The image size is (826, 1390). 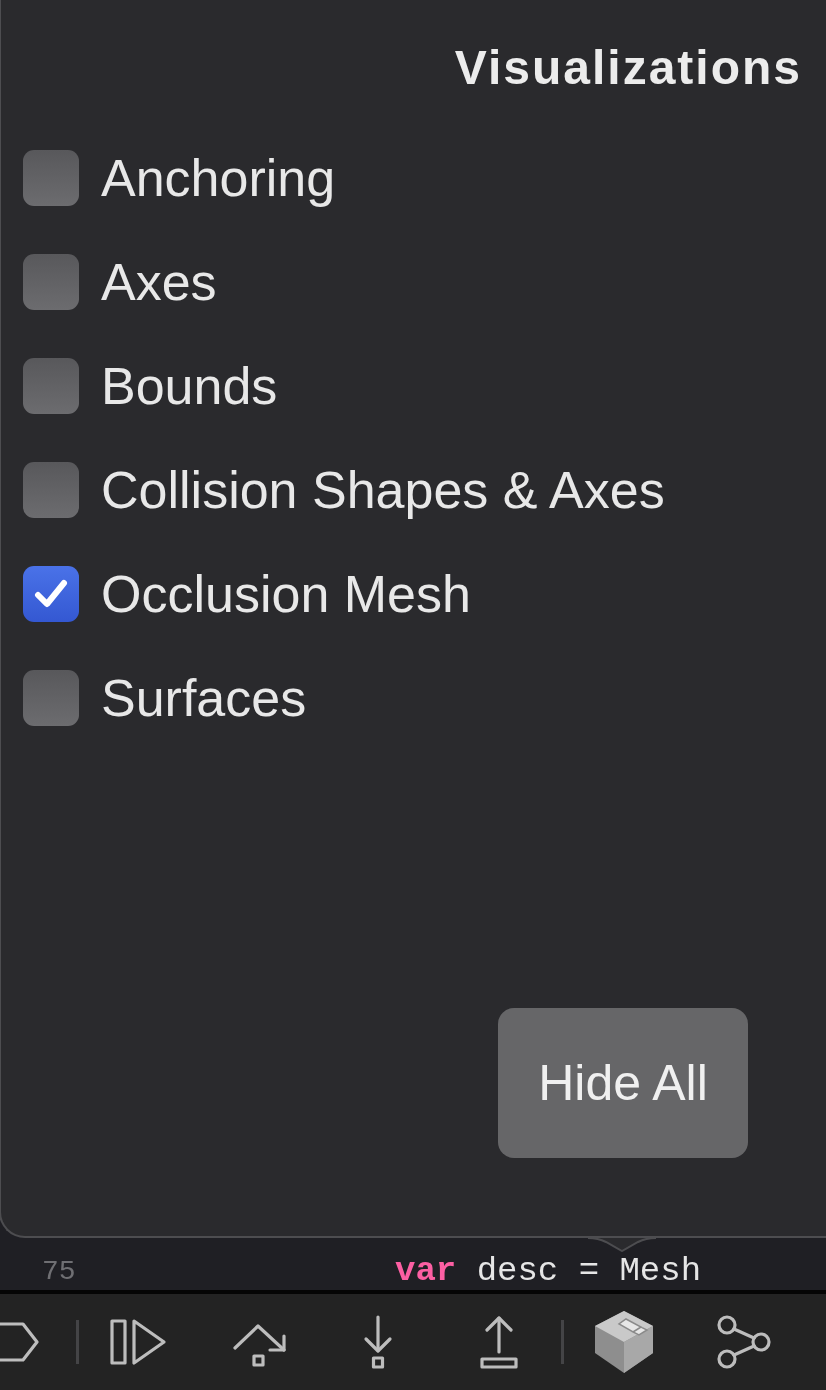 I want to click on checkbox-label: Bounds, so click(x=189, y=386).